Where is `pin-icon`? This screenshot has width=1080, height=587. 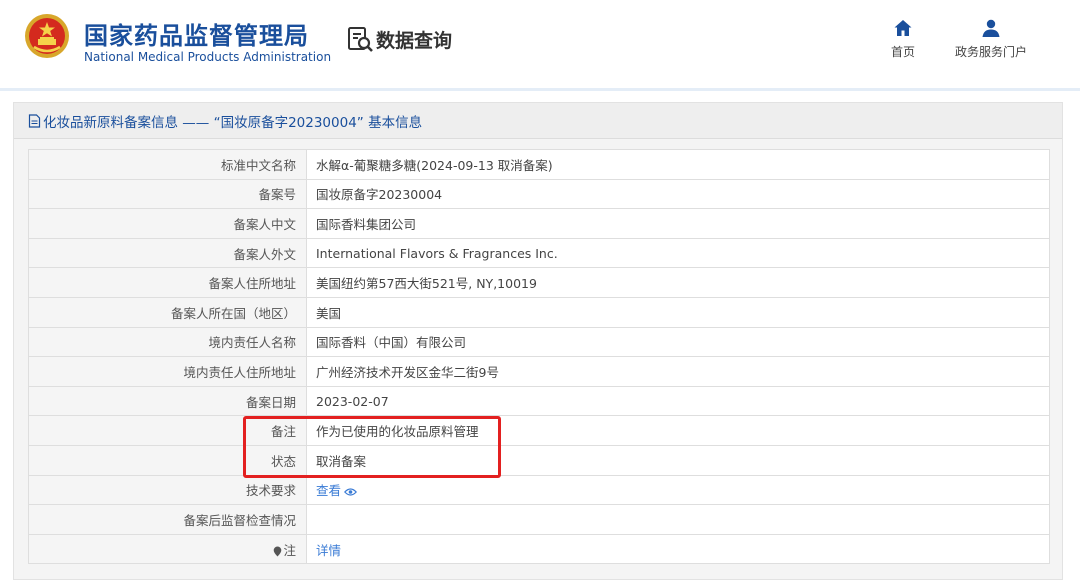
pin-icon is located at coordinates (278, 551).